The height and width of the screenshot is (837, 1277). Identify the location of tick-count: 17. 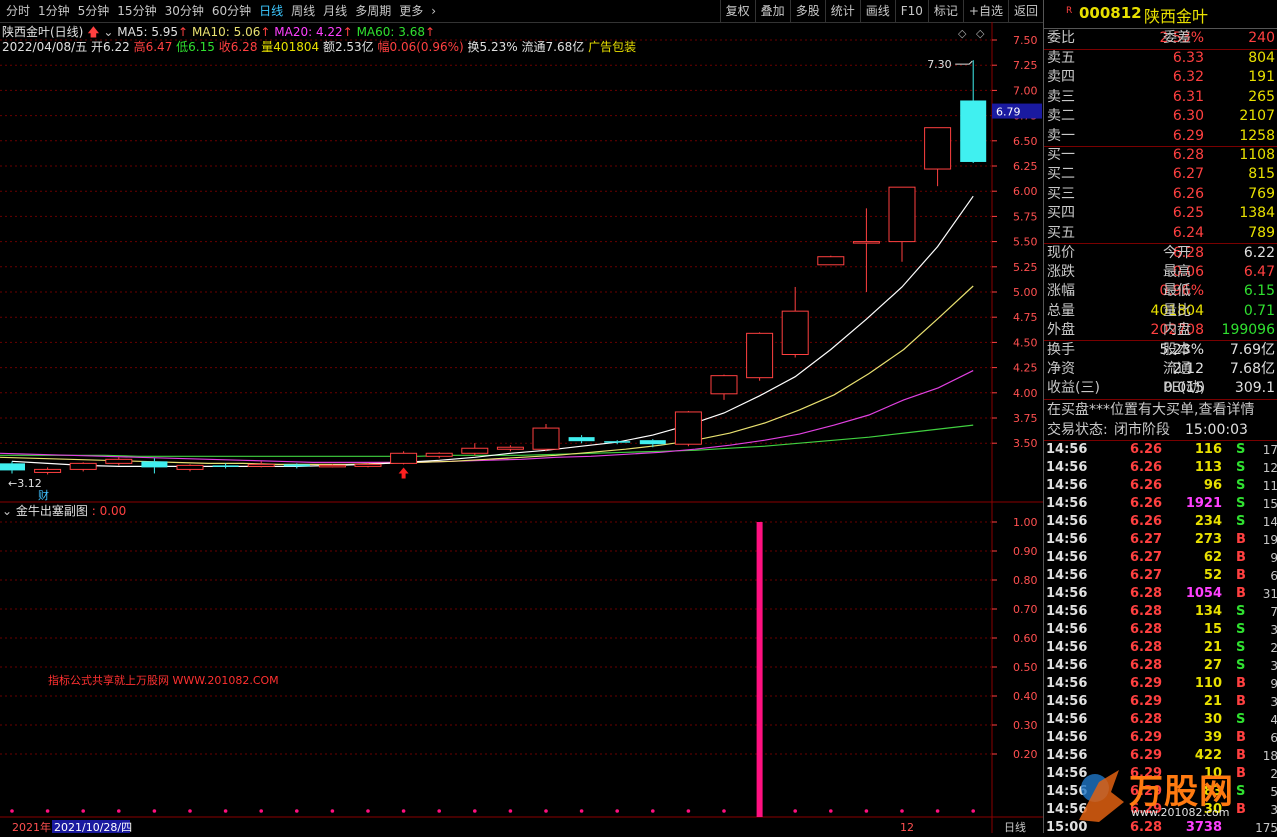
(1269, 450).